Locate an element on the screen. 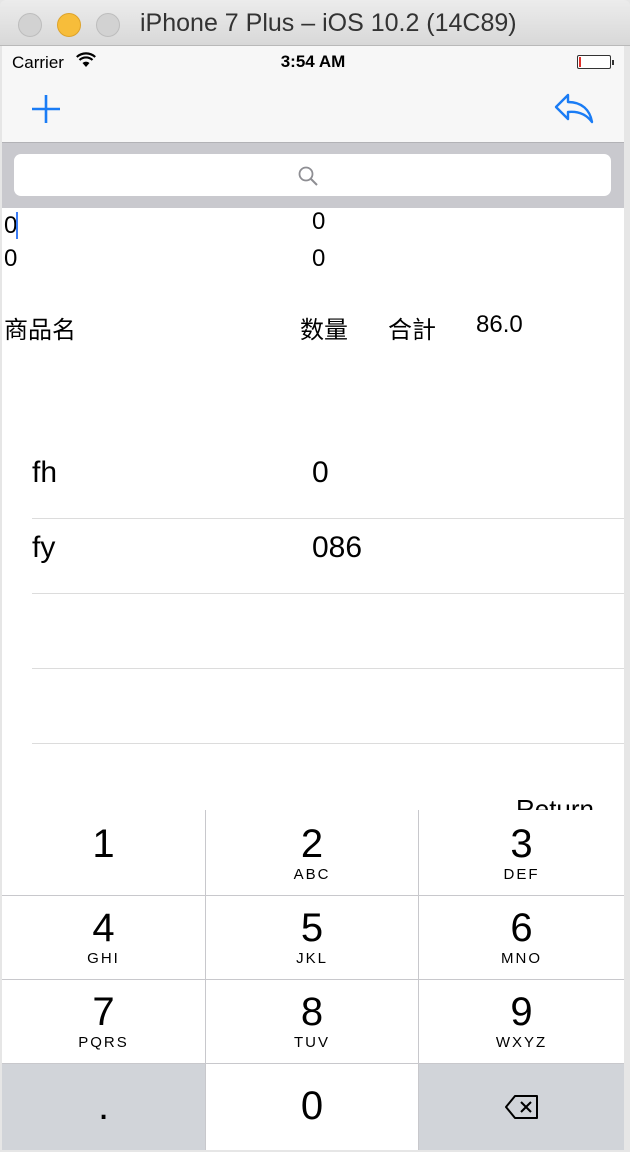 The width and height of the screenshot is (630, 1152). window-minimize-button is located at coordinates (69, 25).